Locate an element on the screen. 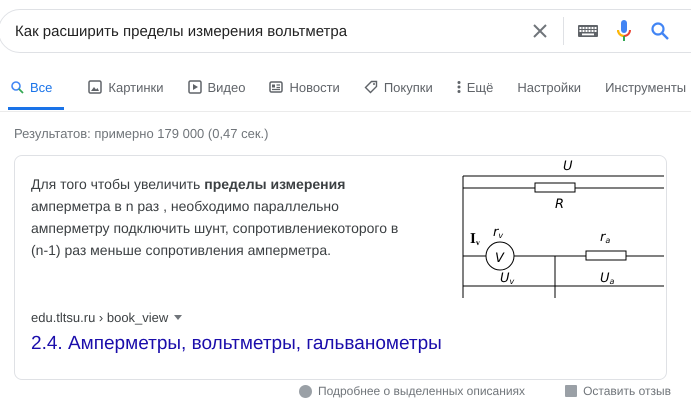 The width and height of the screenshot is (691, 400). tab: Картинки is located at coordinates (126, 87).